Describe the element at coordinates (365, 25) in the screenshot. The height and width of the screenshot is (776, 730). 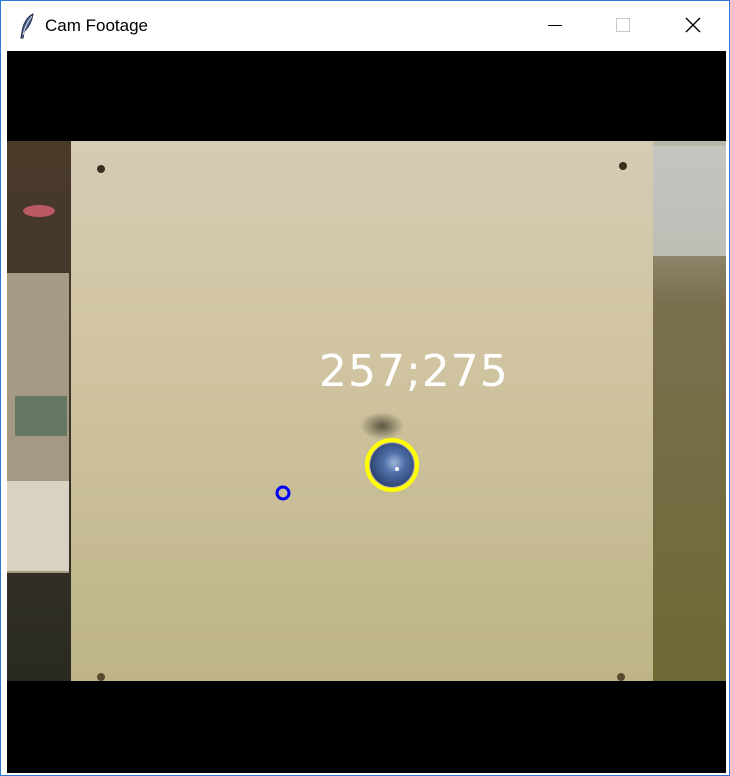
I see `title-bar: Cam Footage` at that location.